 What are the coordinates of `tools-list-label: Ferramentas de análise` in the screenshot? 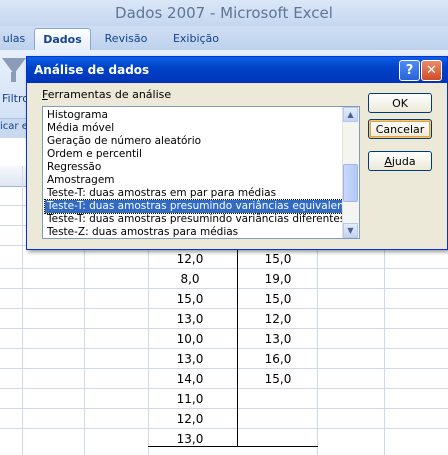 It's located at (106, 94).